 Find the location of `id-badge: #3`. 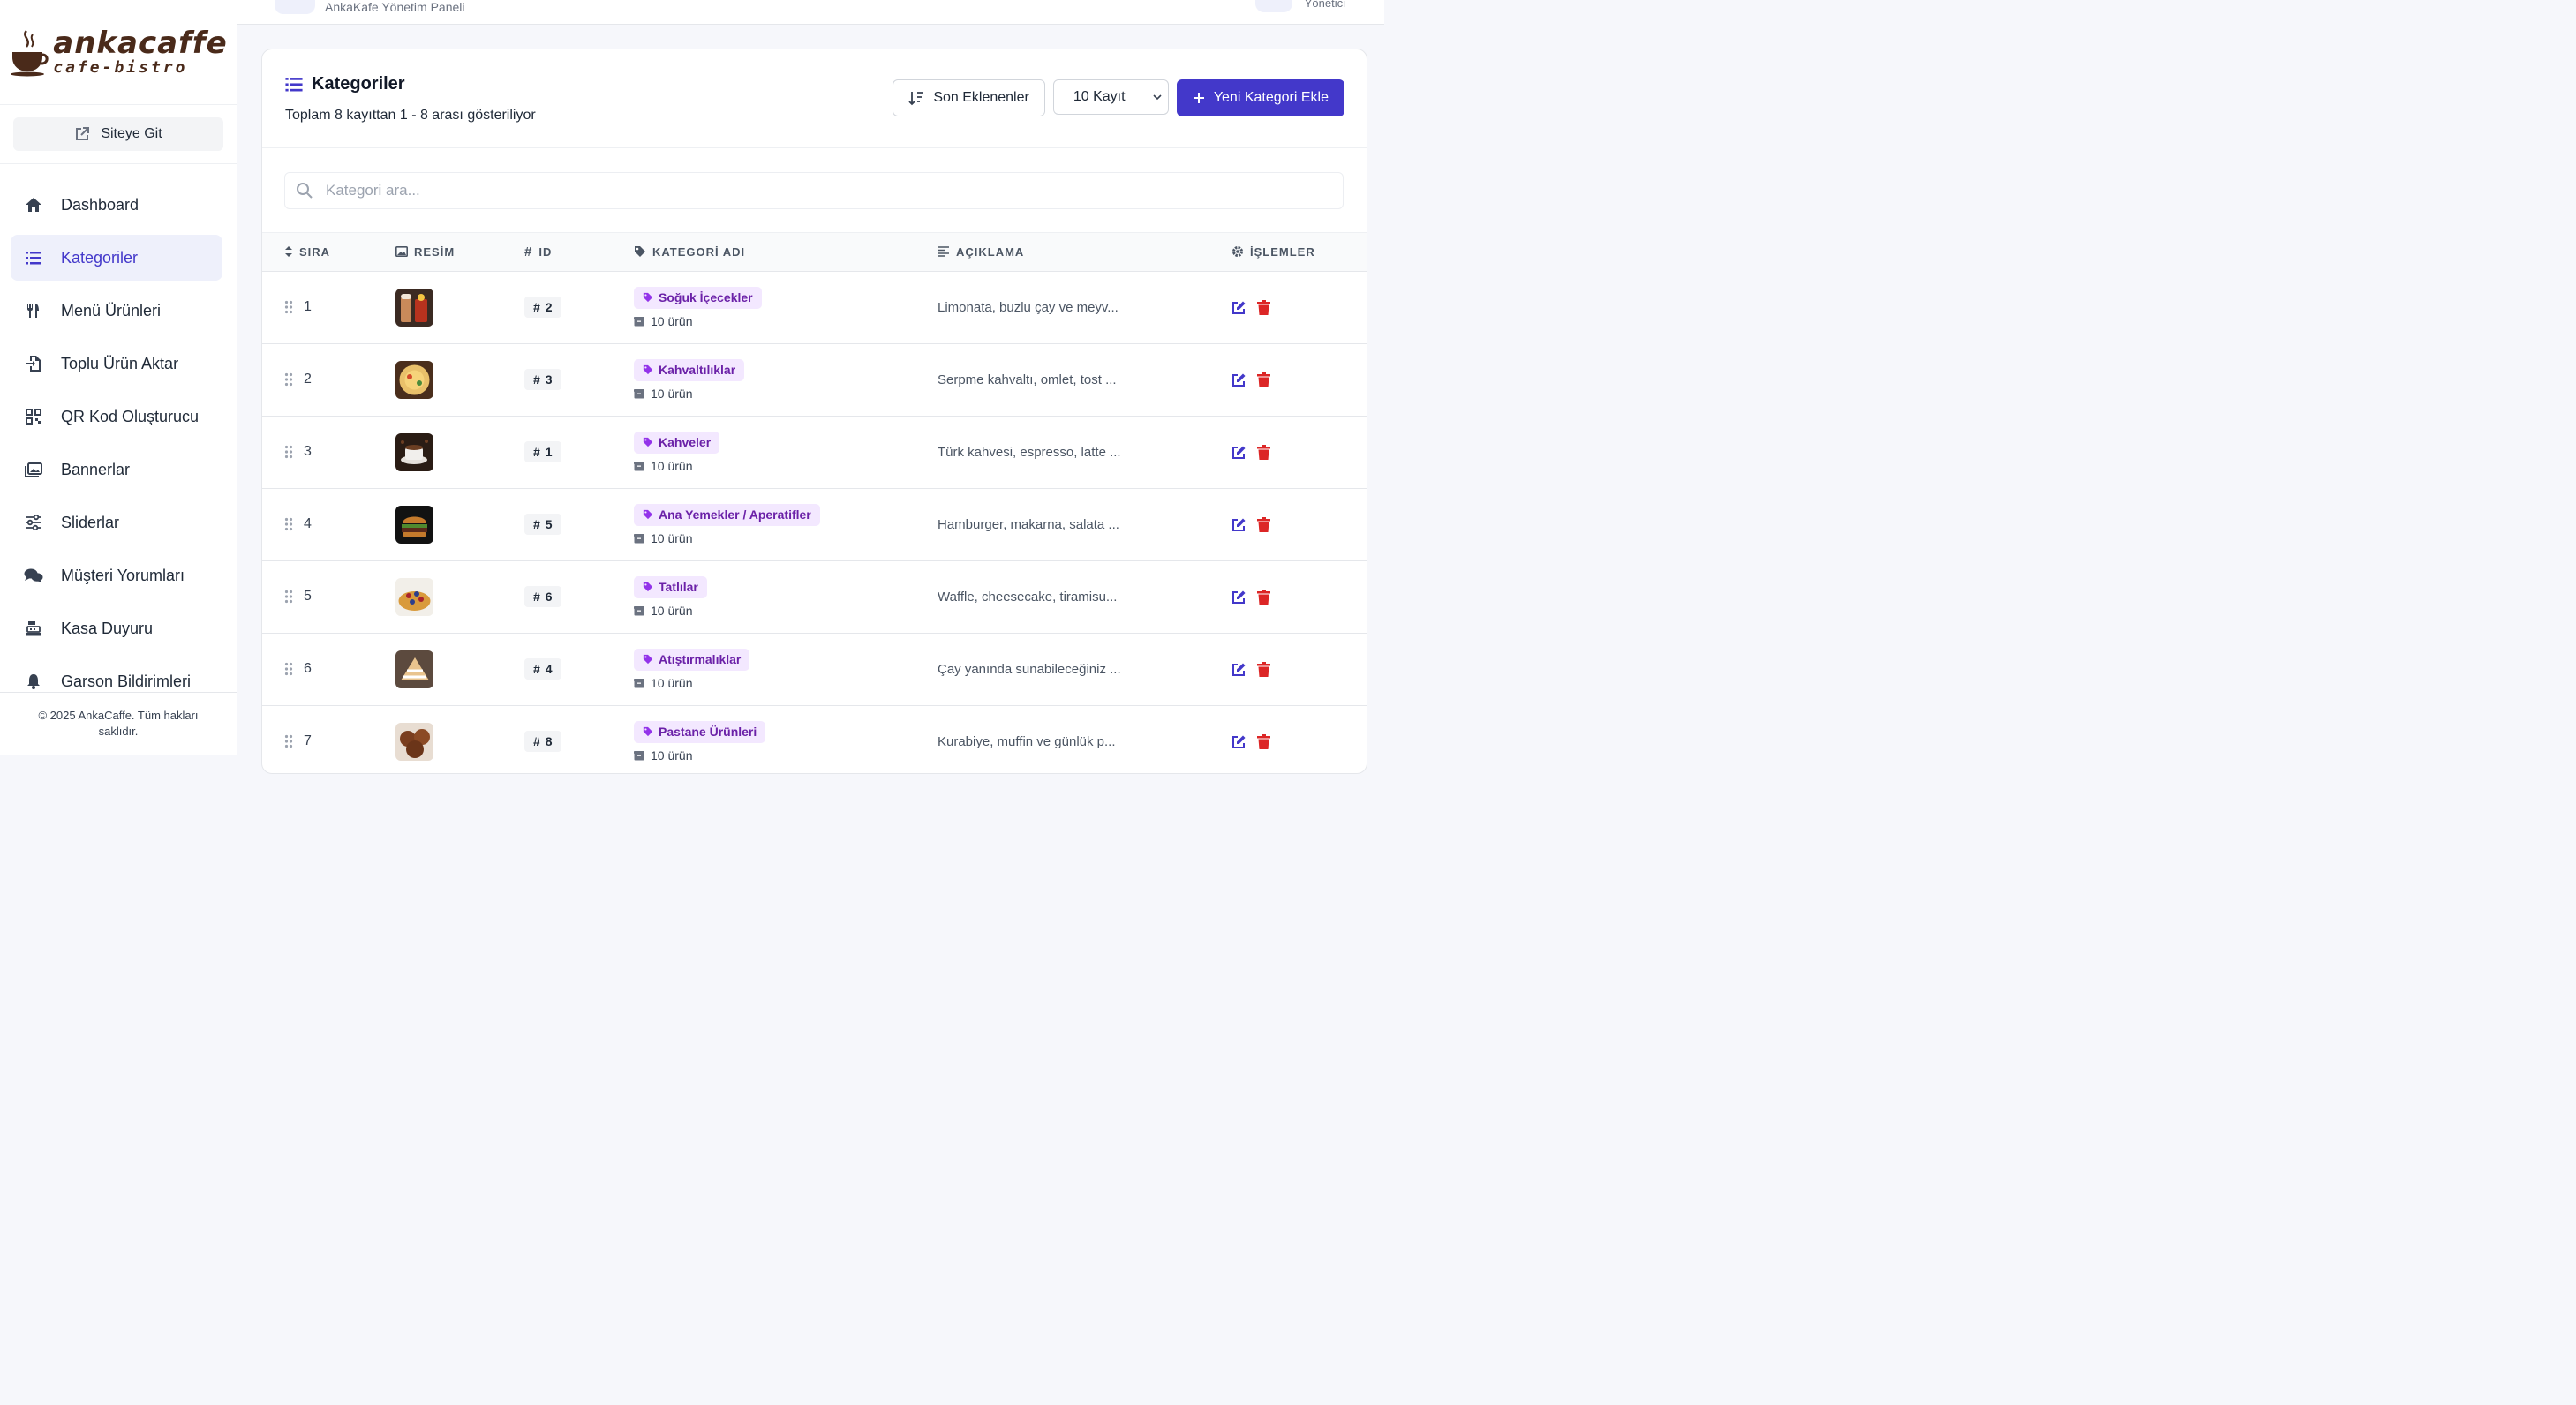

id-badge: #3 is located at coordinates (543, 379).